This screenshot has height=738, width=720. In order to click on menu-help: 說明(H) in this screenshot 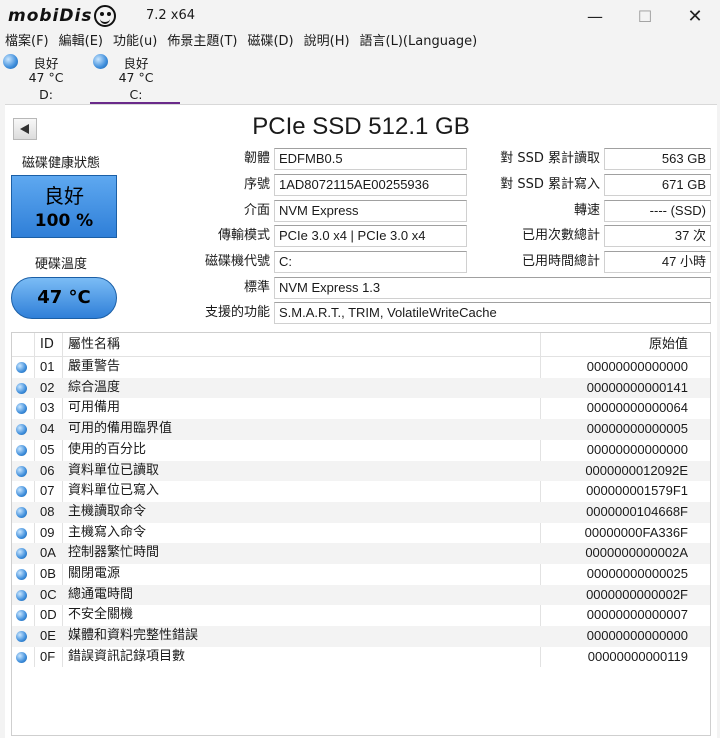, I will do `click(327, 42)`.